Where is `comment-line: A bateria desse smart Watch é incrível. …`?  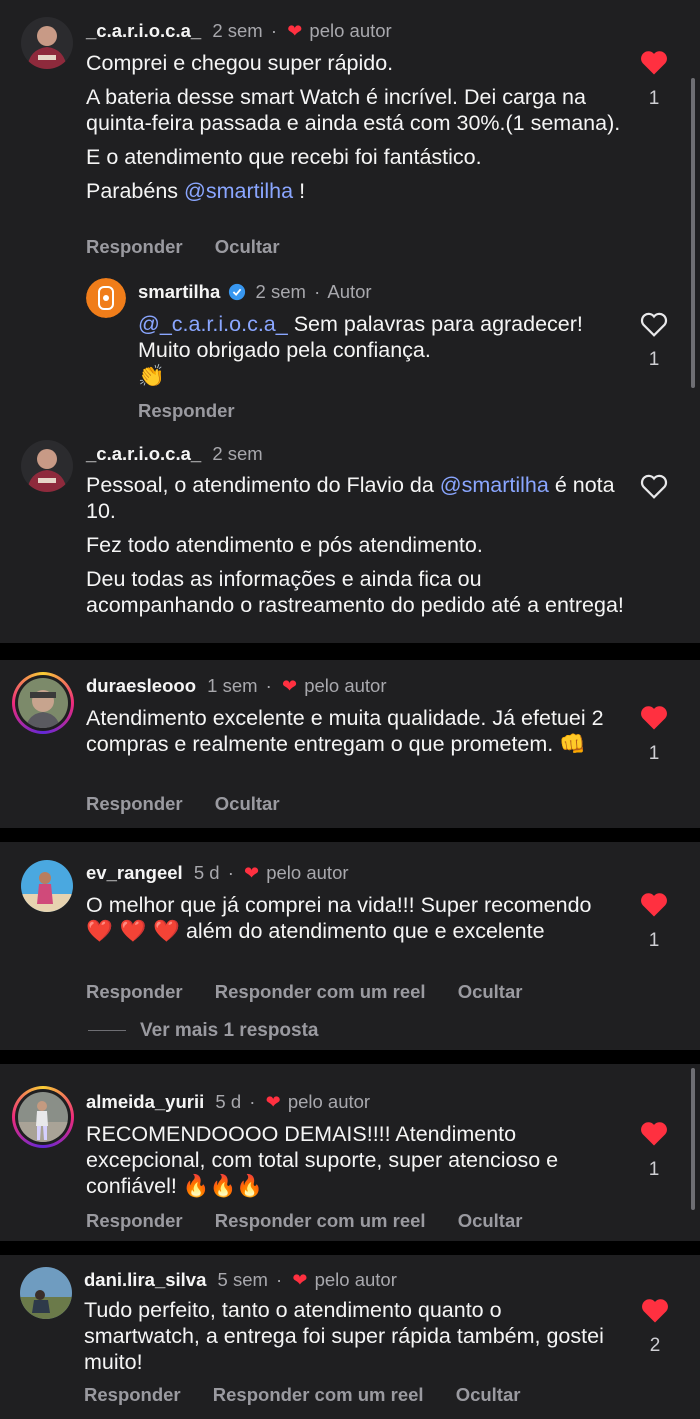 comment-line: A bateria desse smart Watch é incrível. … is located at coordinates (353, 110).